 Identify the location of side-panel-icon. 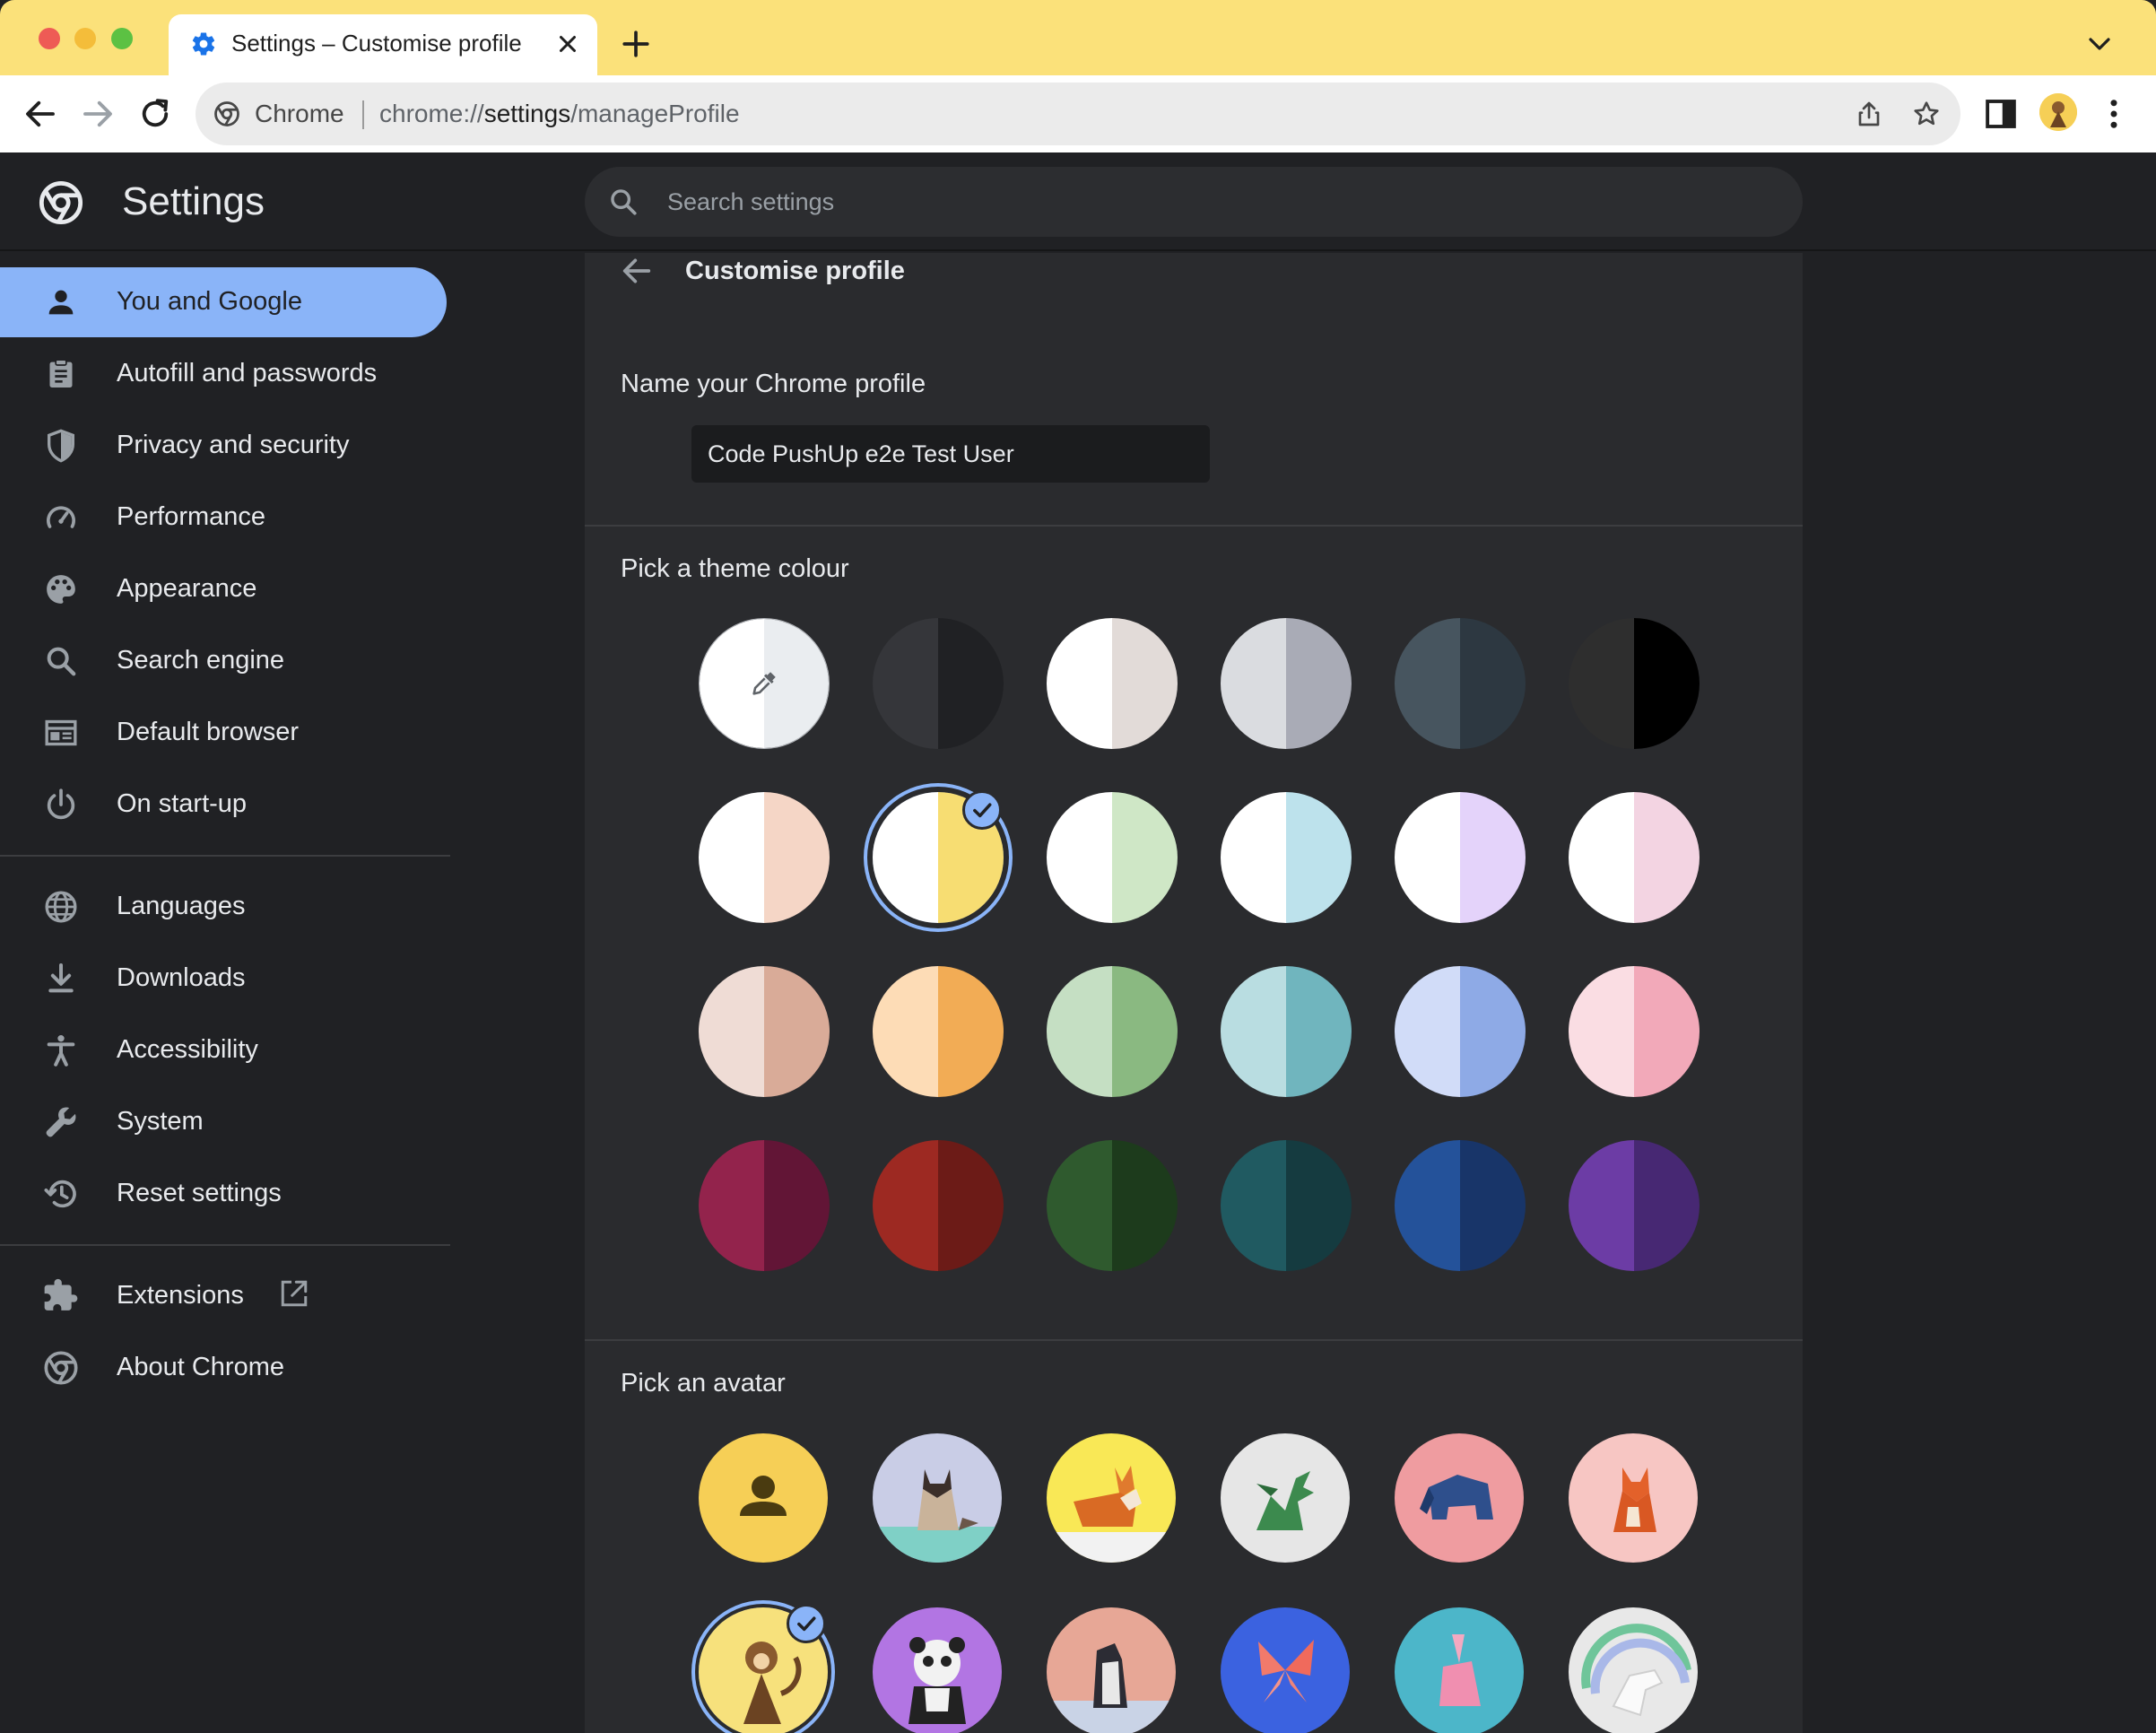
(2001, 114).